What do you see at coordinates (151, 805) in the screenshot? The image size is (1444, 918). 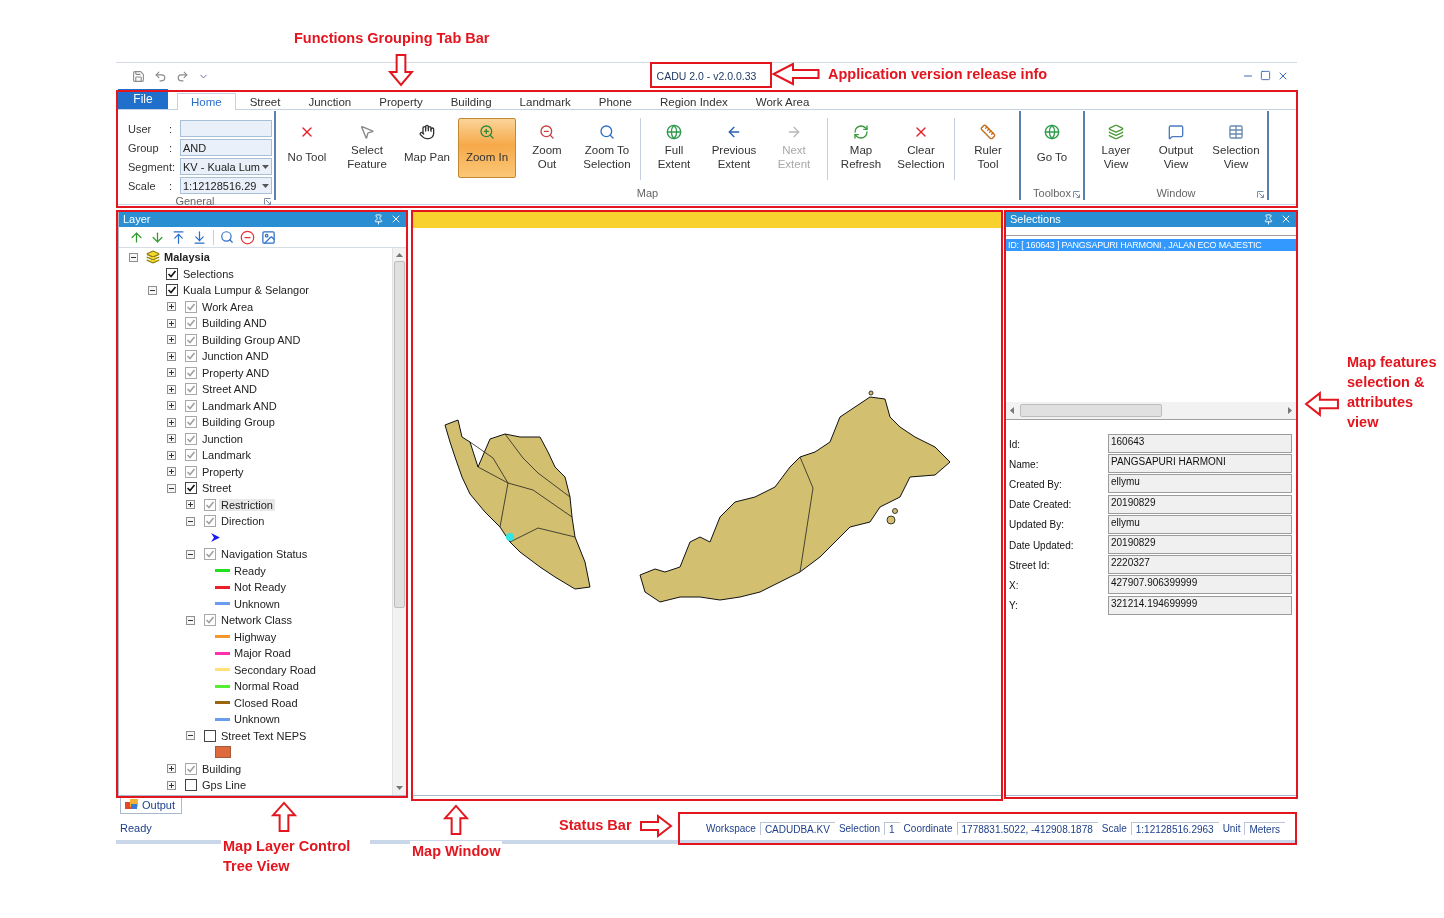 I see `output-tab: Output` at bounding box center [151, 805].